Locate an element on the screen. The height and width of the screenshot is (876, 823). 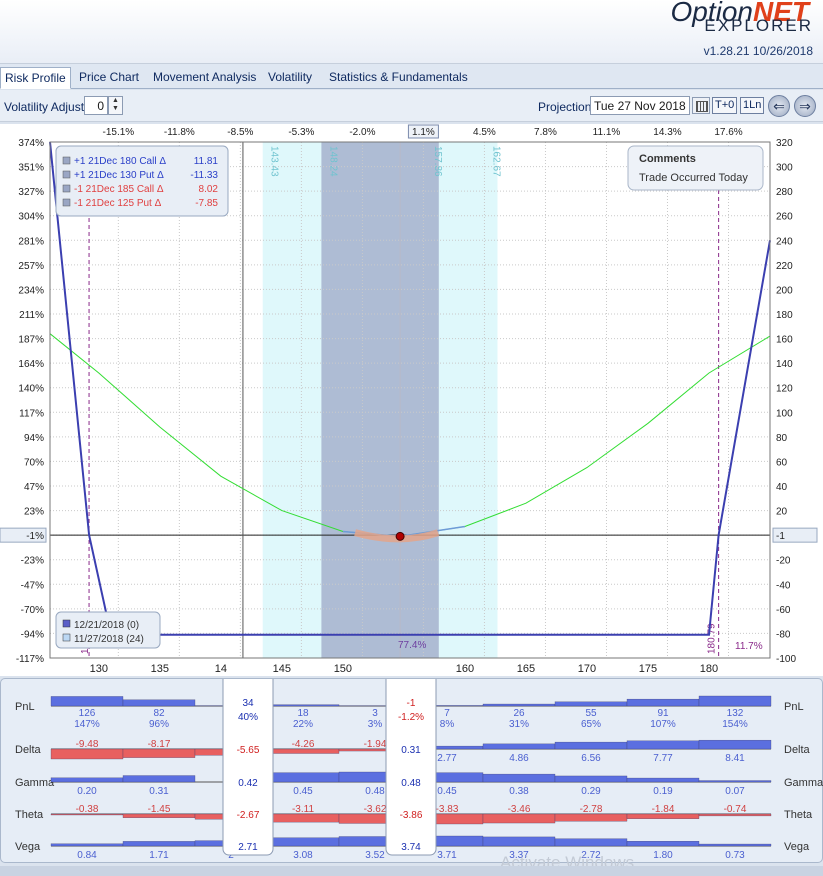
mid-percent-label: 77.4% is located at coordinates (412, 645).